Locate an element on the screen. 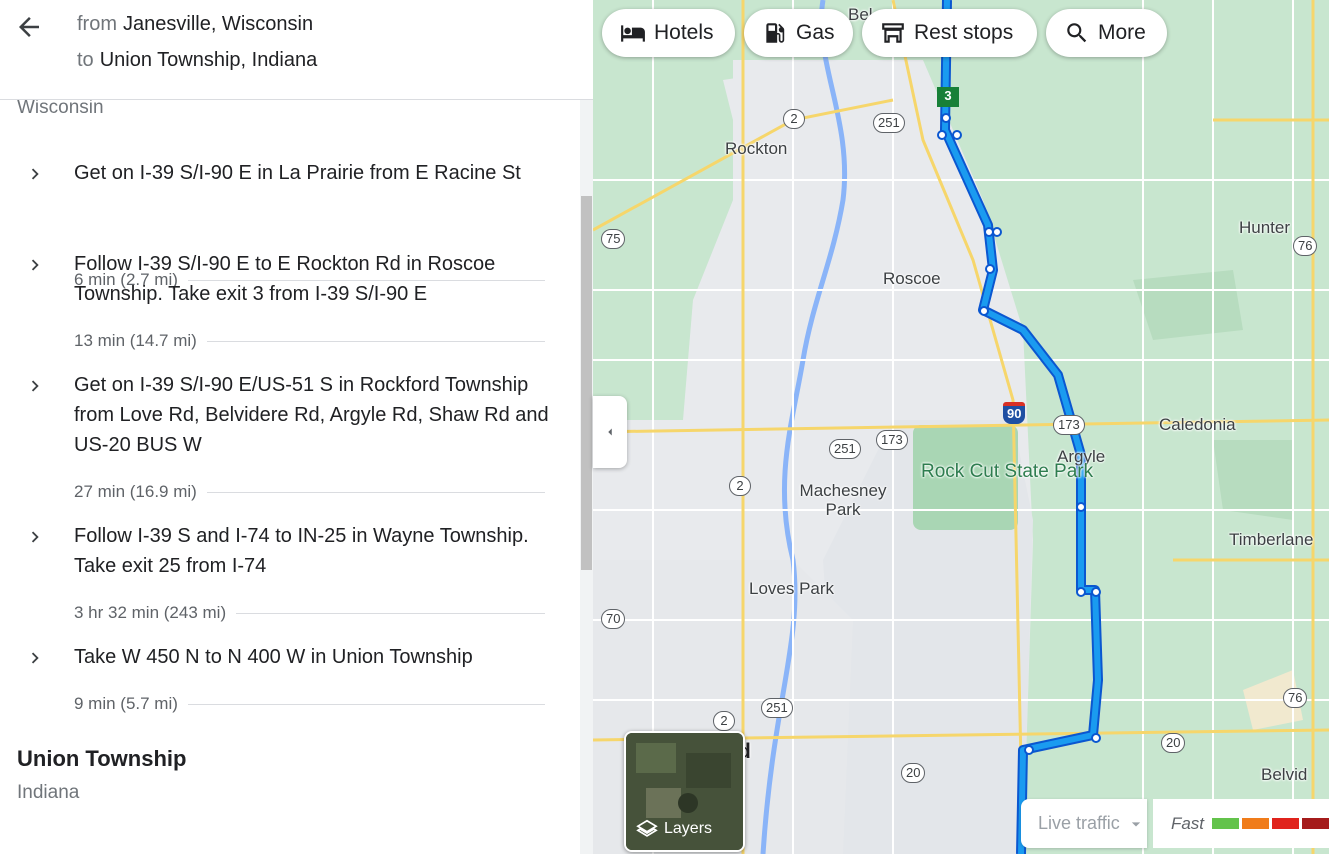  map-label: Machesney Park is located at coordinates (843, 500).